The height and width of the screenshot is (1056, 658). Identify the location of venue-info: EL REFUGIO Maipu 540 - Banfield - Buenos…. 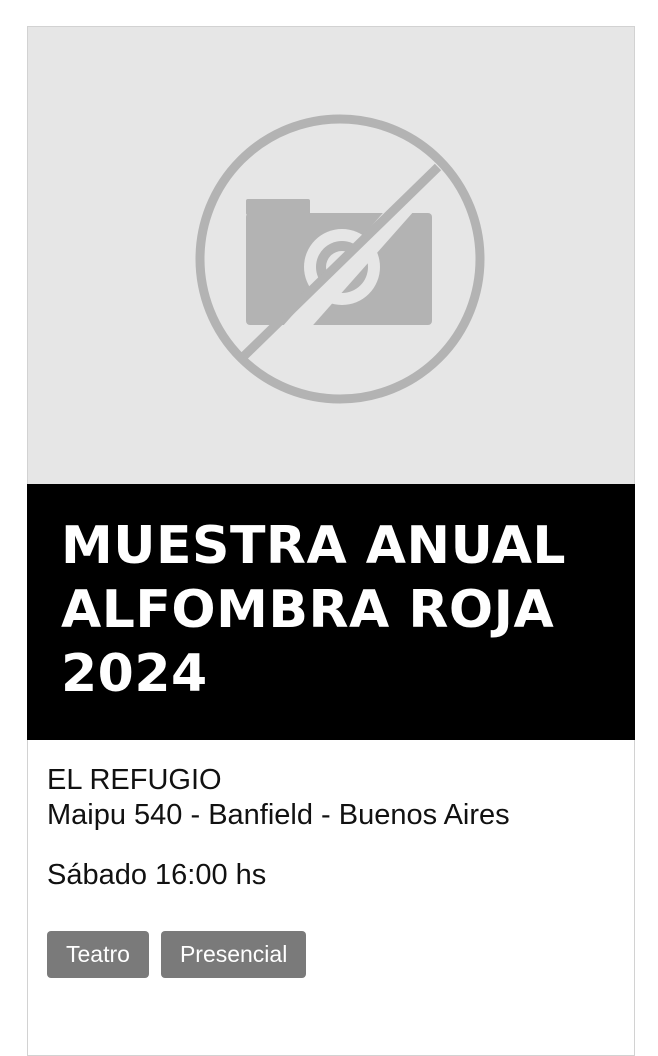
(332, 798).